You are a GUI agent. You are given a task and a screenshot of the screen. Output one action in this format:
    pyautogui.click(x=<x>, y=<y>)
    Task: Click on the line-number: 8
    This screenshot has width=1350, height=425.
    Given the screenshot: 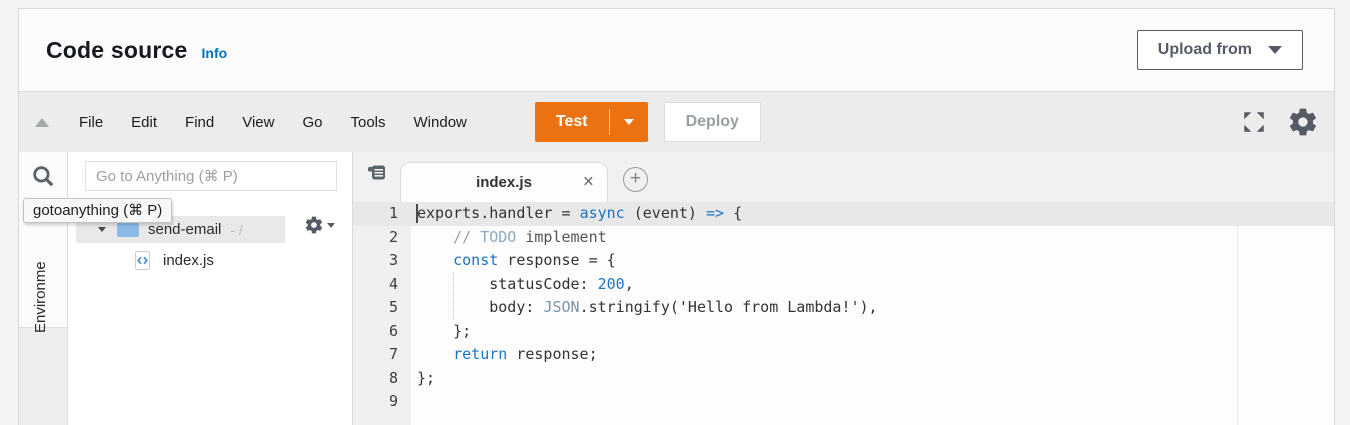 What is the action you would take?
    pyautogui.click(x=393, y=377)
    